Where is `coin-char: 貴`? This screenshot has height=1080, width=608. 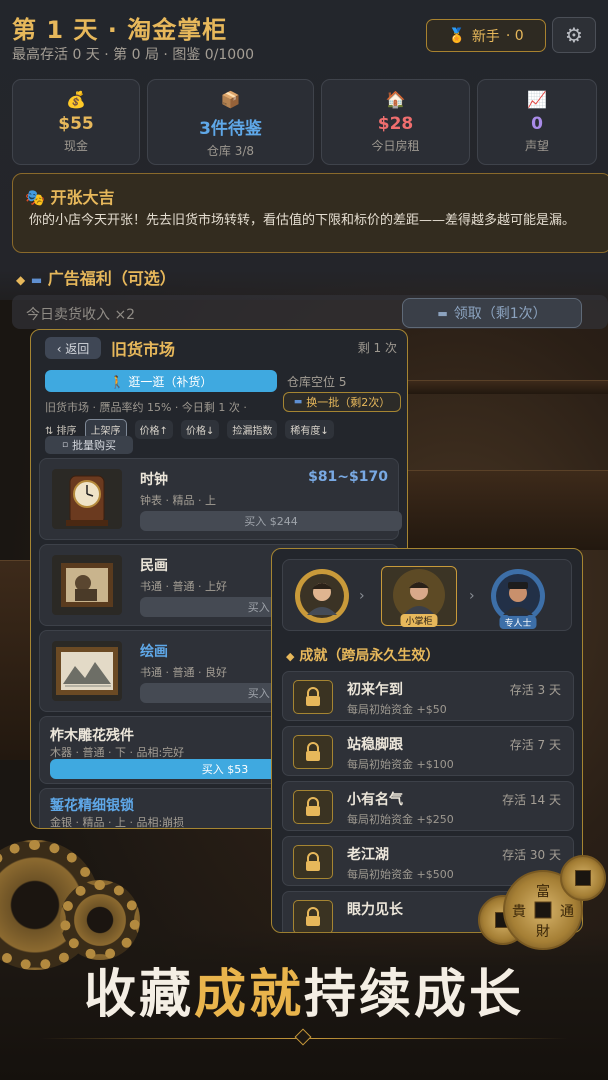
coin-char: 貴 is located at coordinates (519, 912).